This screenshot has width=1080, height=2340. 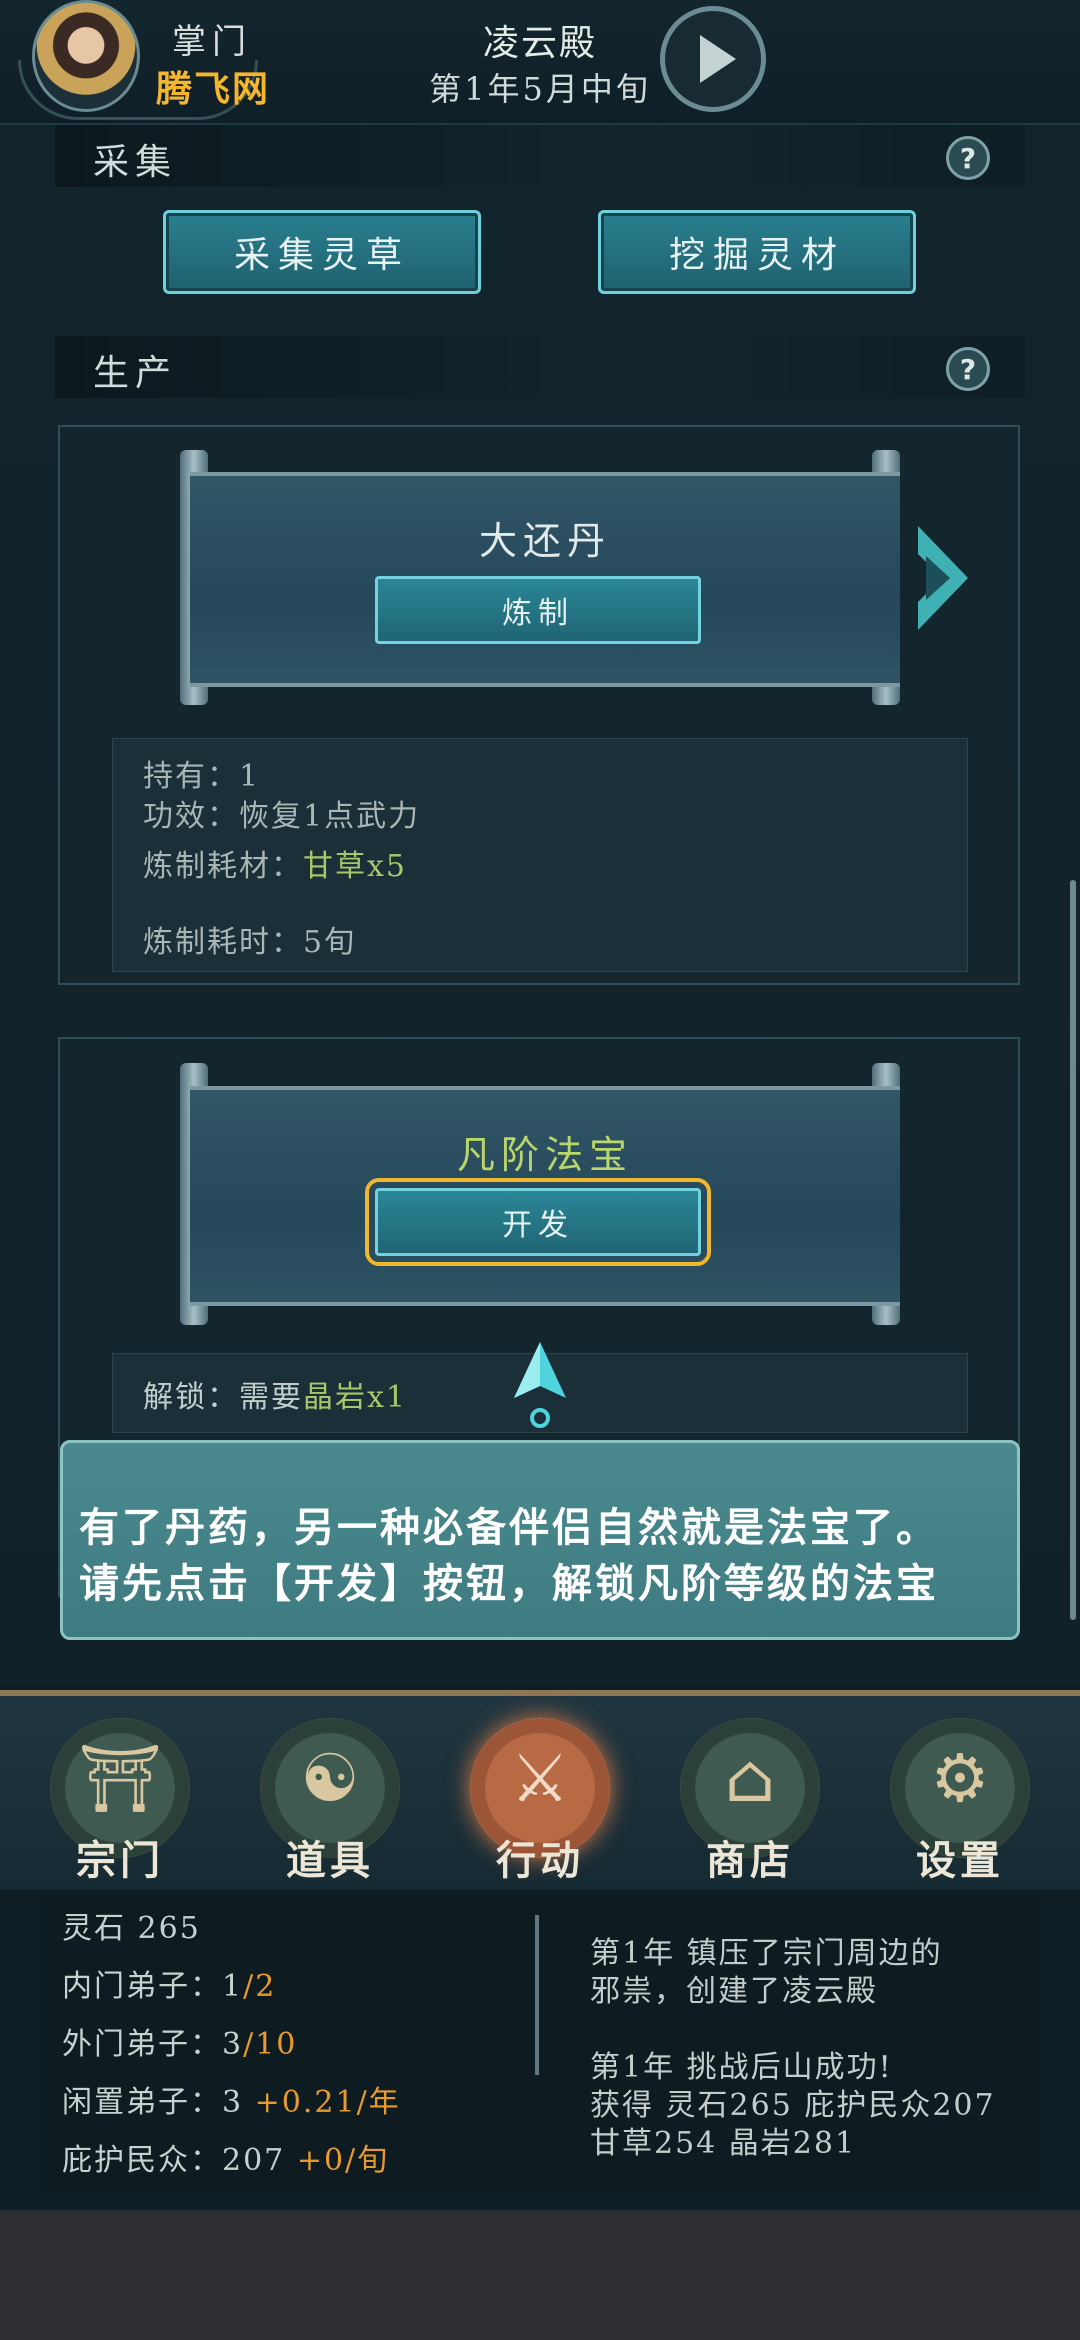 I want to click on inner-label: 内门弟子：, so click(x=142, y=1986).